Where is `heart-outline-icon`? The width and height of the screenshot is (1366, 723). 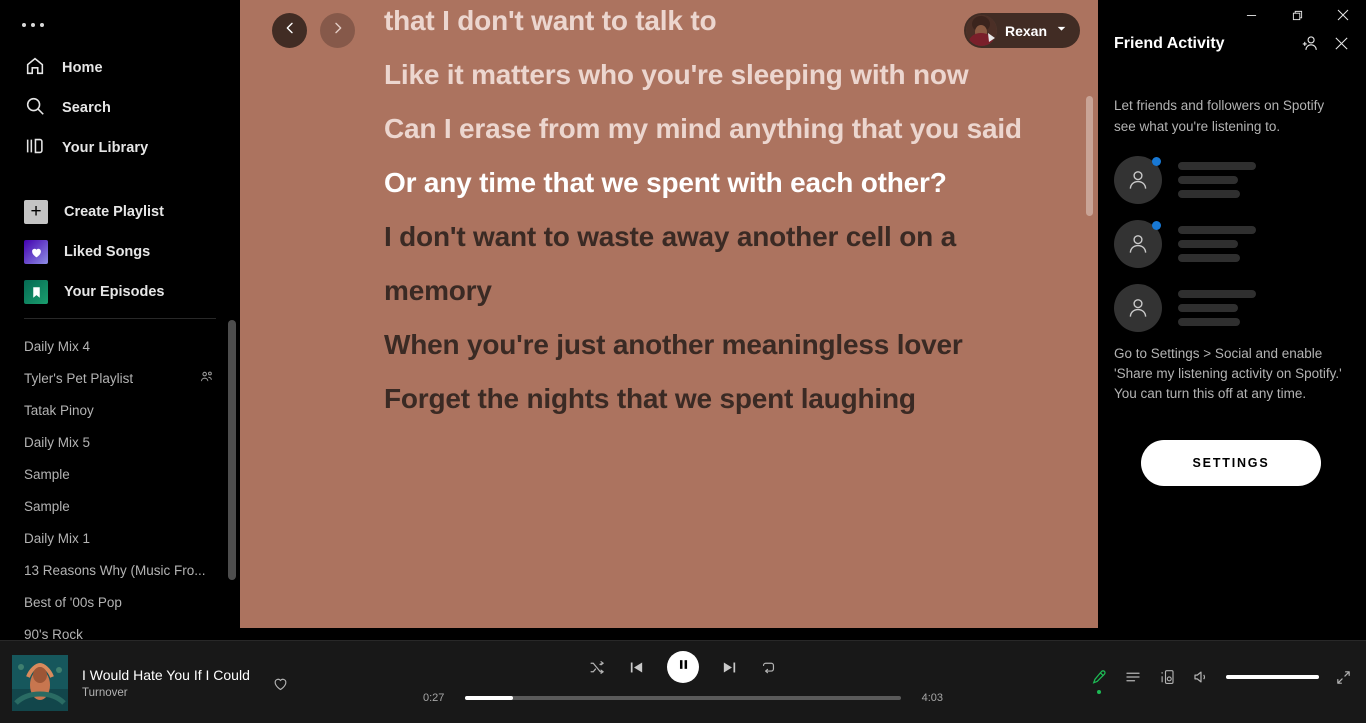
heart-outline-icon is located at coordinates (280, 683).